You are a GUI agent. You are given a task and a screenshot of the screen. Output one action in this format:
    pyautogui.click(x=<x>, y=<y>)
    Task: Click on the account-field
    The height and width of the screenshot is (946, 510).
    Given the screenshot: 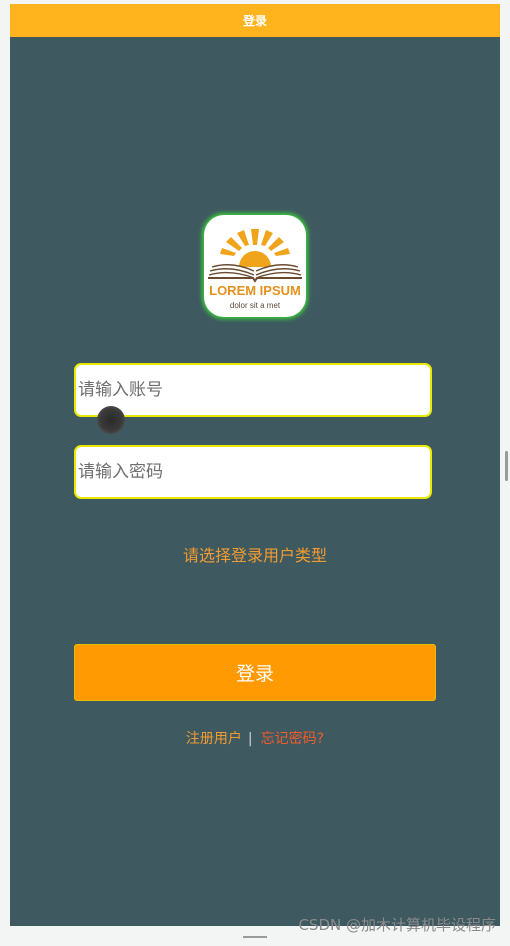 What is the action you would take?
    pyautogui.click(x=253, y=390)
    